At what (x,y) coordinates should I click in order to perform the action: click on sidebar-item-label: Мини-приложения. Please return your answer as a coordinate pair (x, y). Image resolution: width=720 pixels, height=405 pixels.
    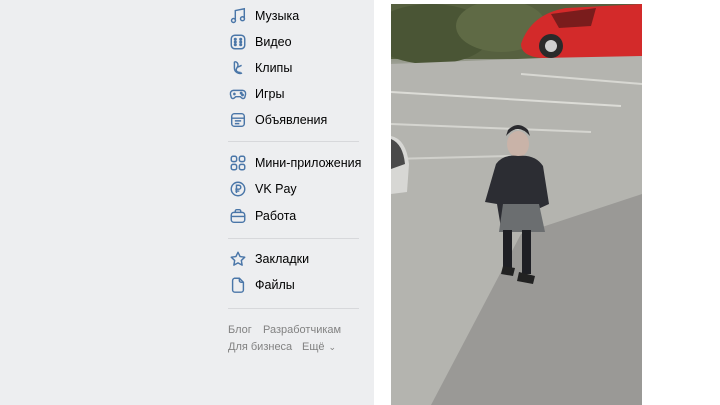
    Looking at the image, I should click on (308, 163).